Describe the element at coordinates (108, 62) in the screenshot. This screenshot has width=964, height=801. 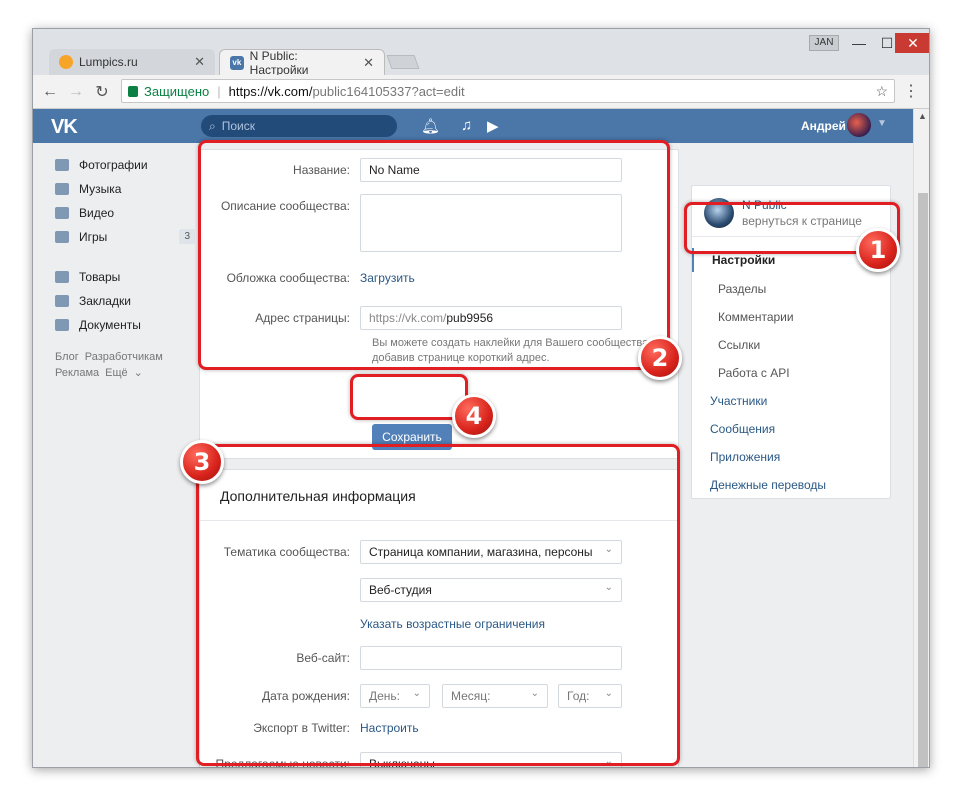
I see `tab-title: Lumpics.ru` at that location.